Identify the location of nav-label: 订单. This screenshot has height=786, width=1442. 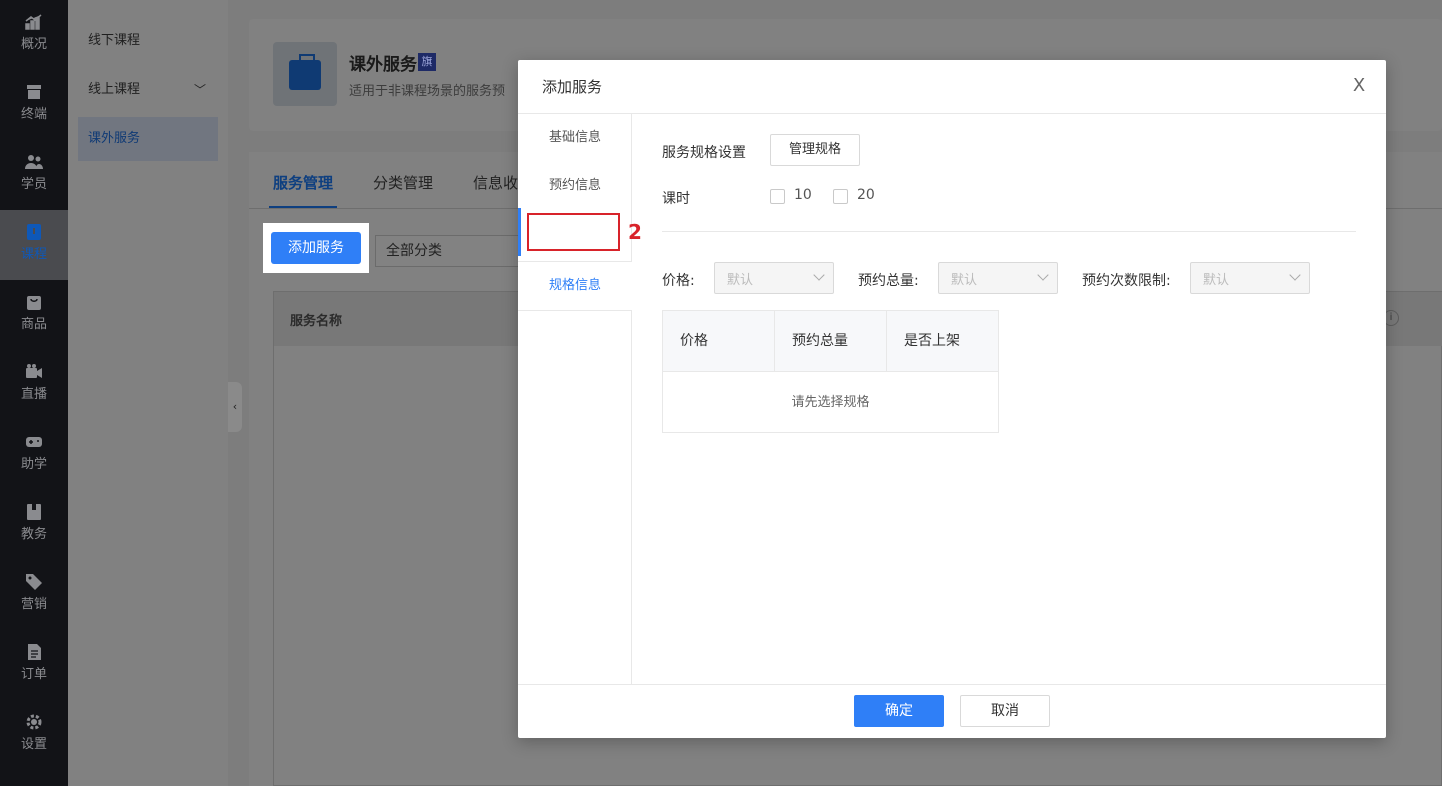
(33, 674).